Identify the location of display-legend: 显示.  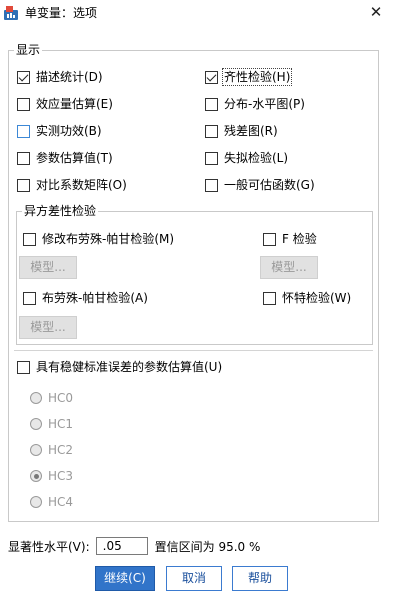
(28, 50).